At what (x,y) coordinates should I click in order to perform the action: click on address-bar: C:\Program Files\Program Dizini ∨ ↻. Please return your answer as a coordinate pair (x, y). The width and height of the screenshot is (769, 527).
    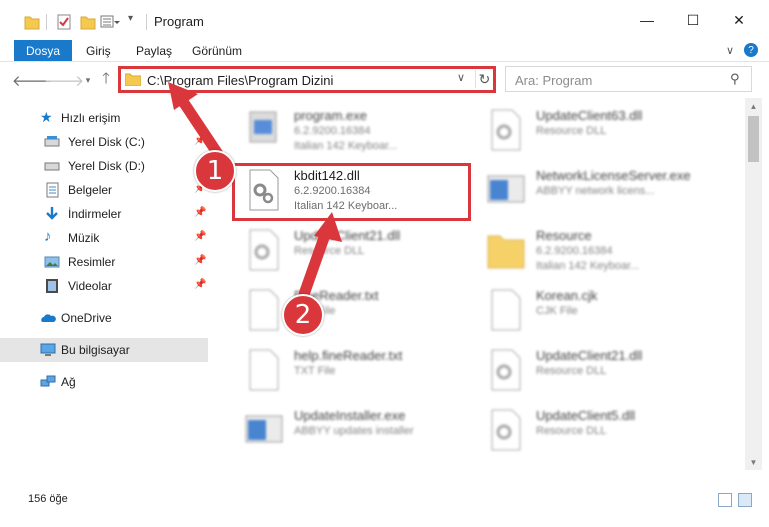
    Looking at the image, I should click on (307, 79).